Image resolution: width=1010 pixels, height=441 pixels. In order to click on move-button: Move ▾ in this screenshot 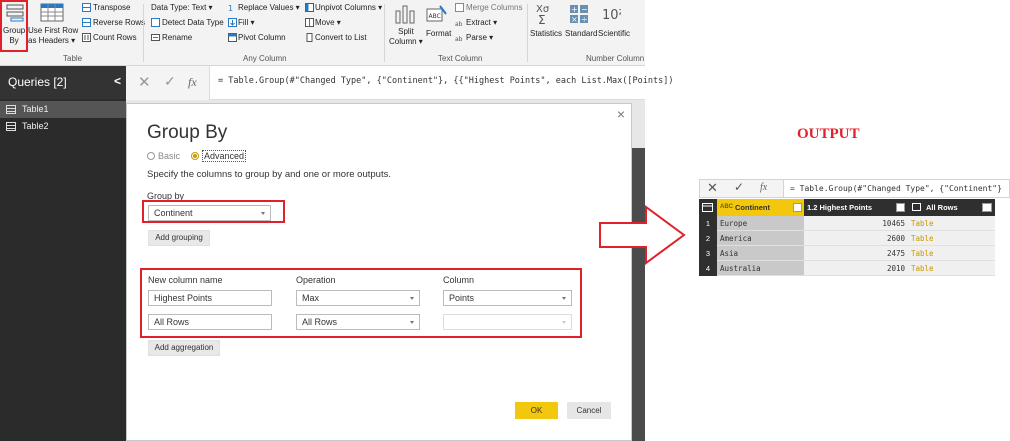, I will do `click(328, 23)`.